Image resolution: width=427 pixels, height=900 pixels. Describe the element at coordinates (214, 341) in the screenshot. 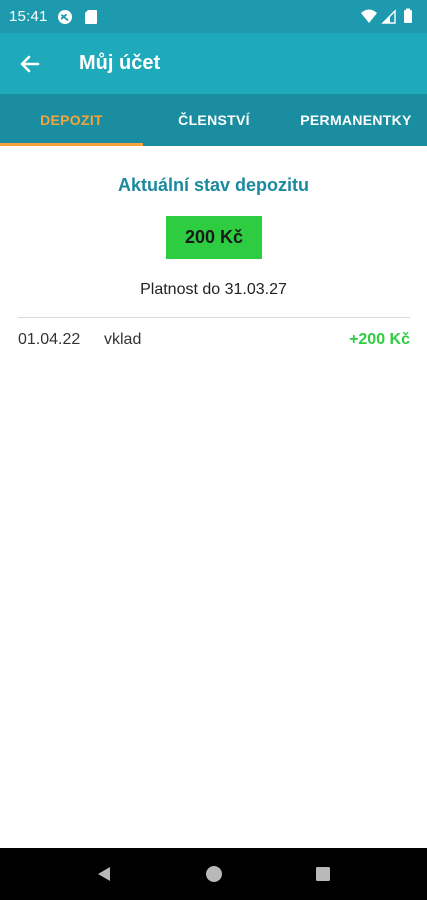

I see `transaction-row: 01.04.22 vklad +200 Kč` at that location.